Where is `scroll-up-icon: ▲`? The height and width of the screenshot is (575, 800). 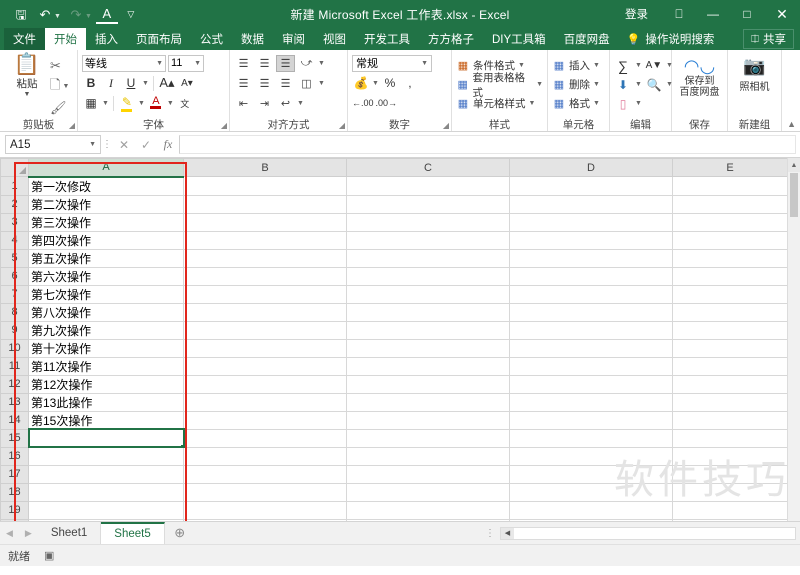 scroll-up-icon: ▲ is located at coordinates (794, 165).